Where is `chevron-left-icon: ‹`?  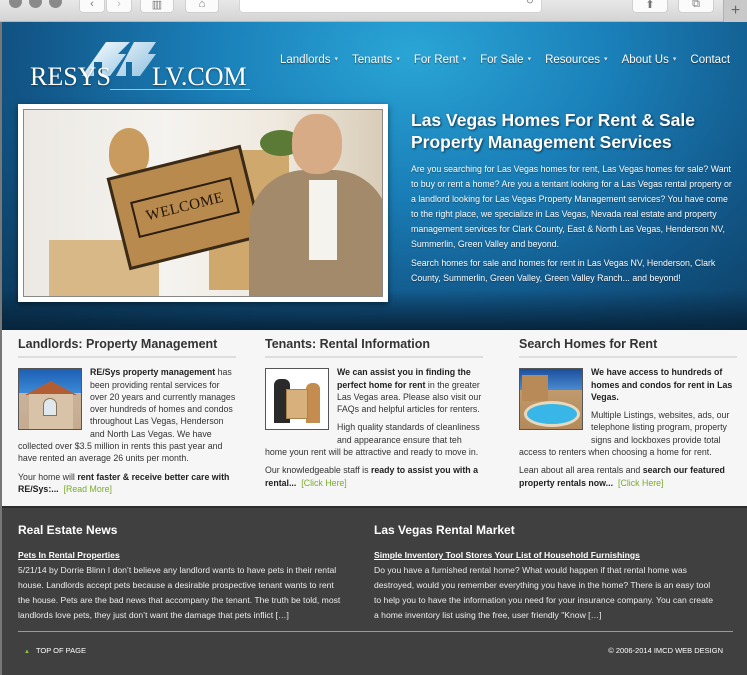 chevron-left-icon: ‹ is located at coordinates (92, 5).